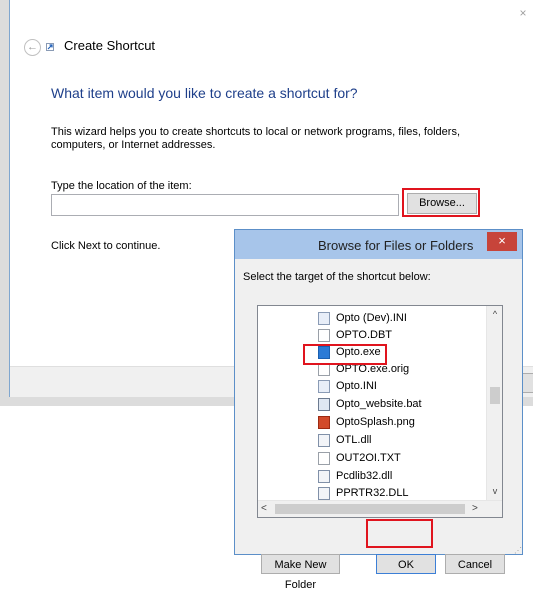  I want to click on list-item: OUT2OI.TXT, so click(359, 458).